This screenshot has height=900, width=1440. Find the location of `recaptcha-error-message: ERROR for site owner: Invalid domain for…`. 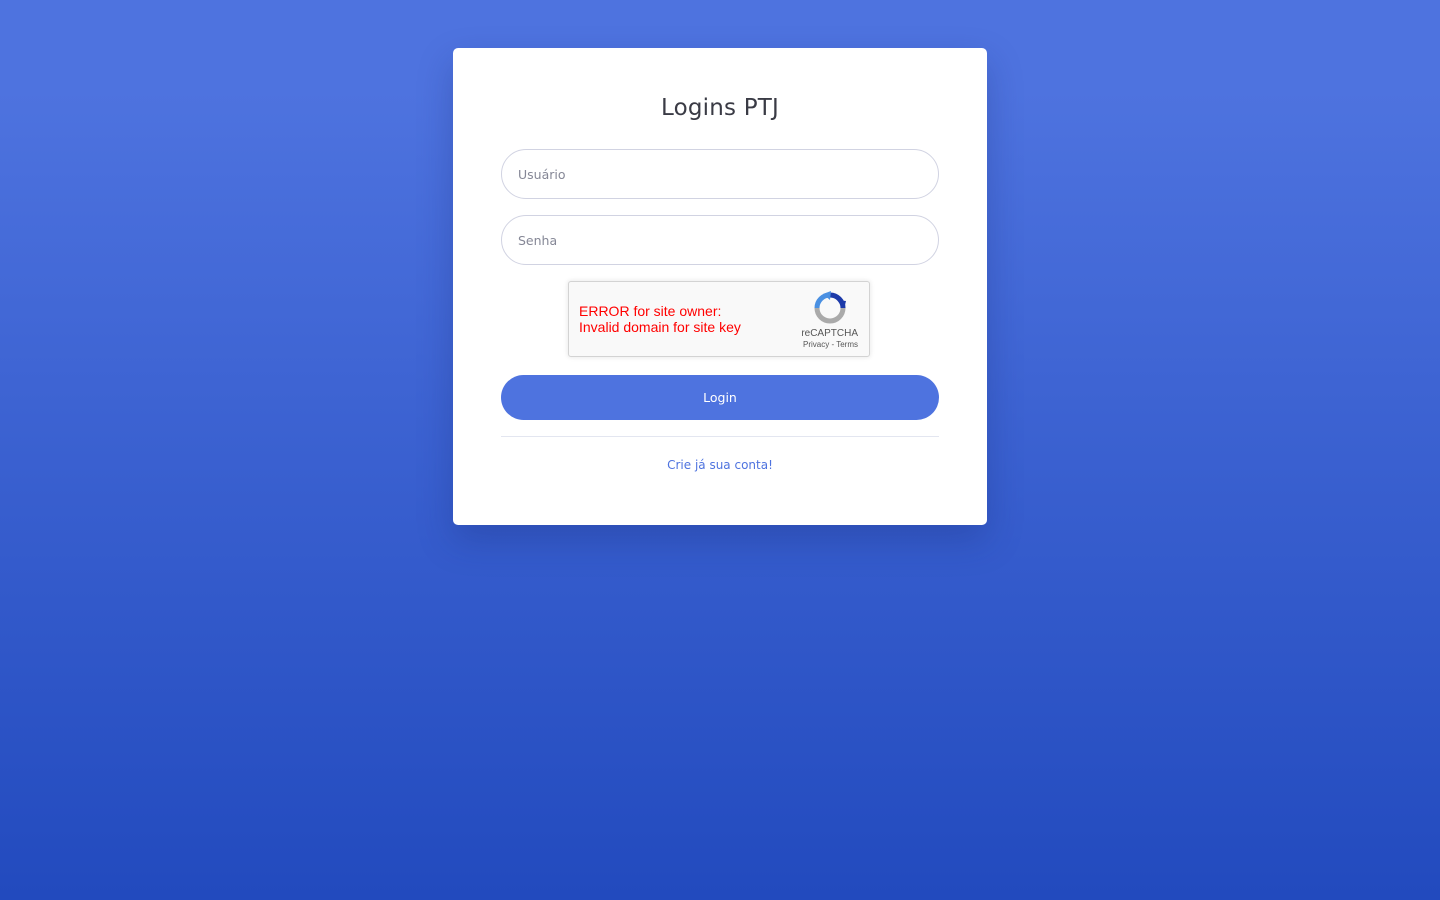

recaptcha-error-message: ERROR for site owner: Invalid domain for… is located at coordinates (660, 319).